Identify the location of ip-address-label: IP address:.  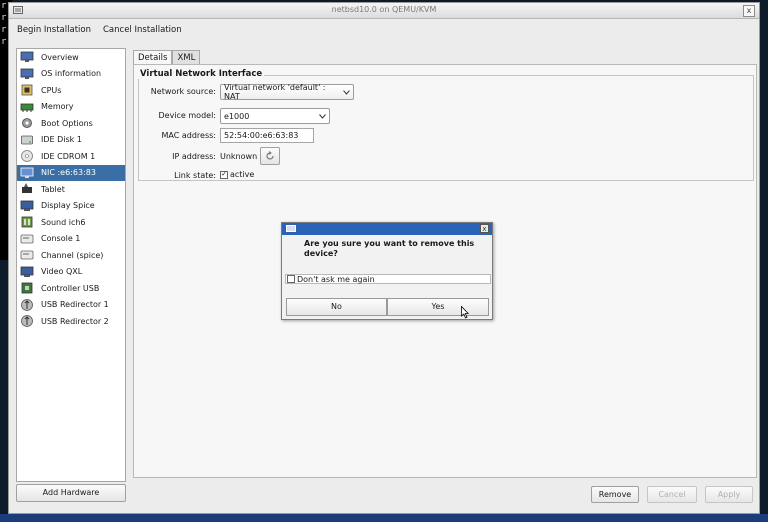
(194, 156).